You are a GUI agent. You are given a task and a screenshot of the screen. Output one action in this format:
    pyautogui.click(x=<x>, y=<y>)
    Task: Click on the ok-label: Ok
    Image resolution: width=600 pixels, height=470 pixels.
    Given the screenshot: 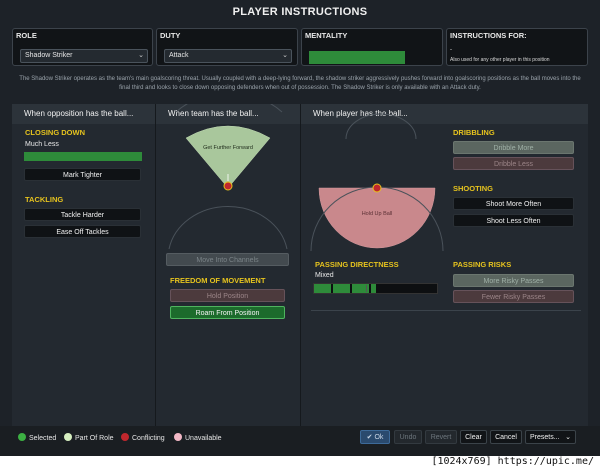 What is the action you would take?
    pyautogui.click(x=379, y=437)
    